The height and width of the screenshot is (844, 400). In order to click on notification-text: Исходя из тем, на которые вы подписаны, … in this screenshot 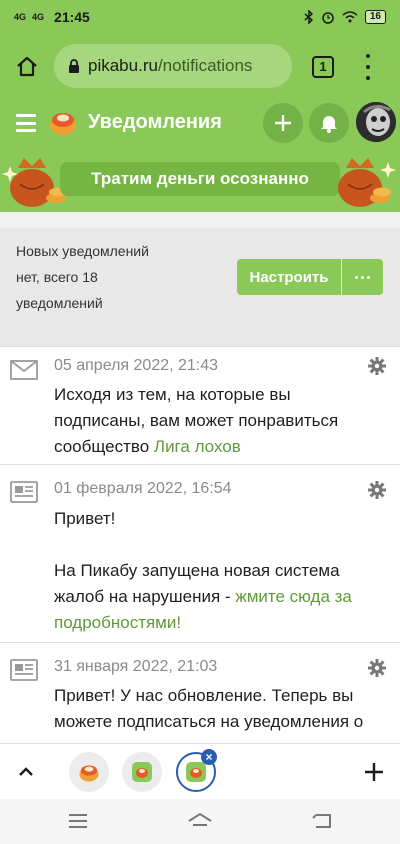, I will do `click(196, 420)`.